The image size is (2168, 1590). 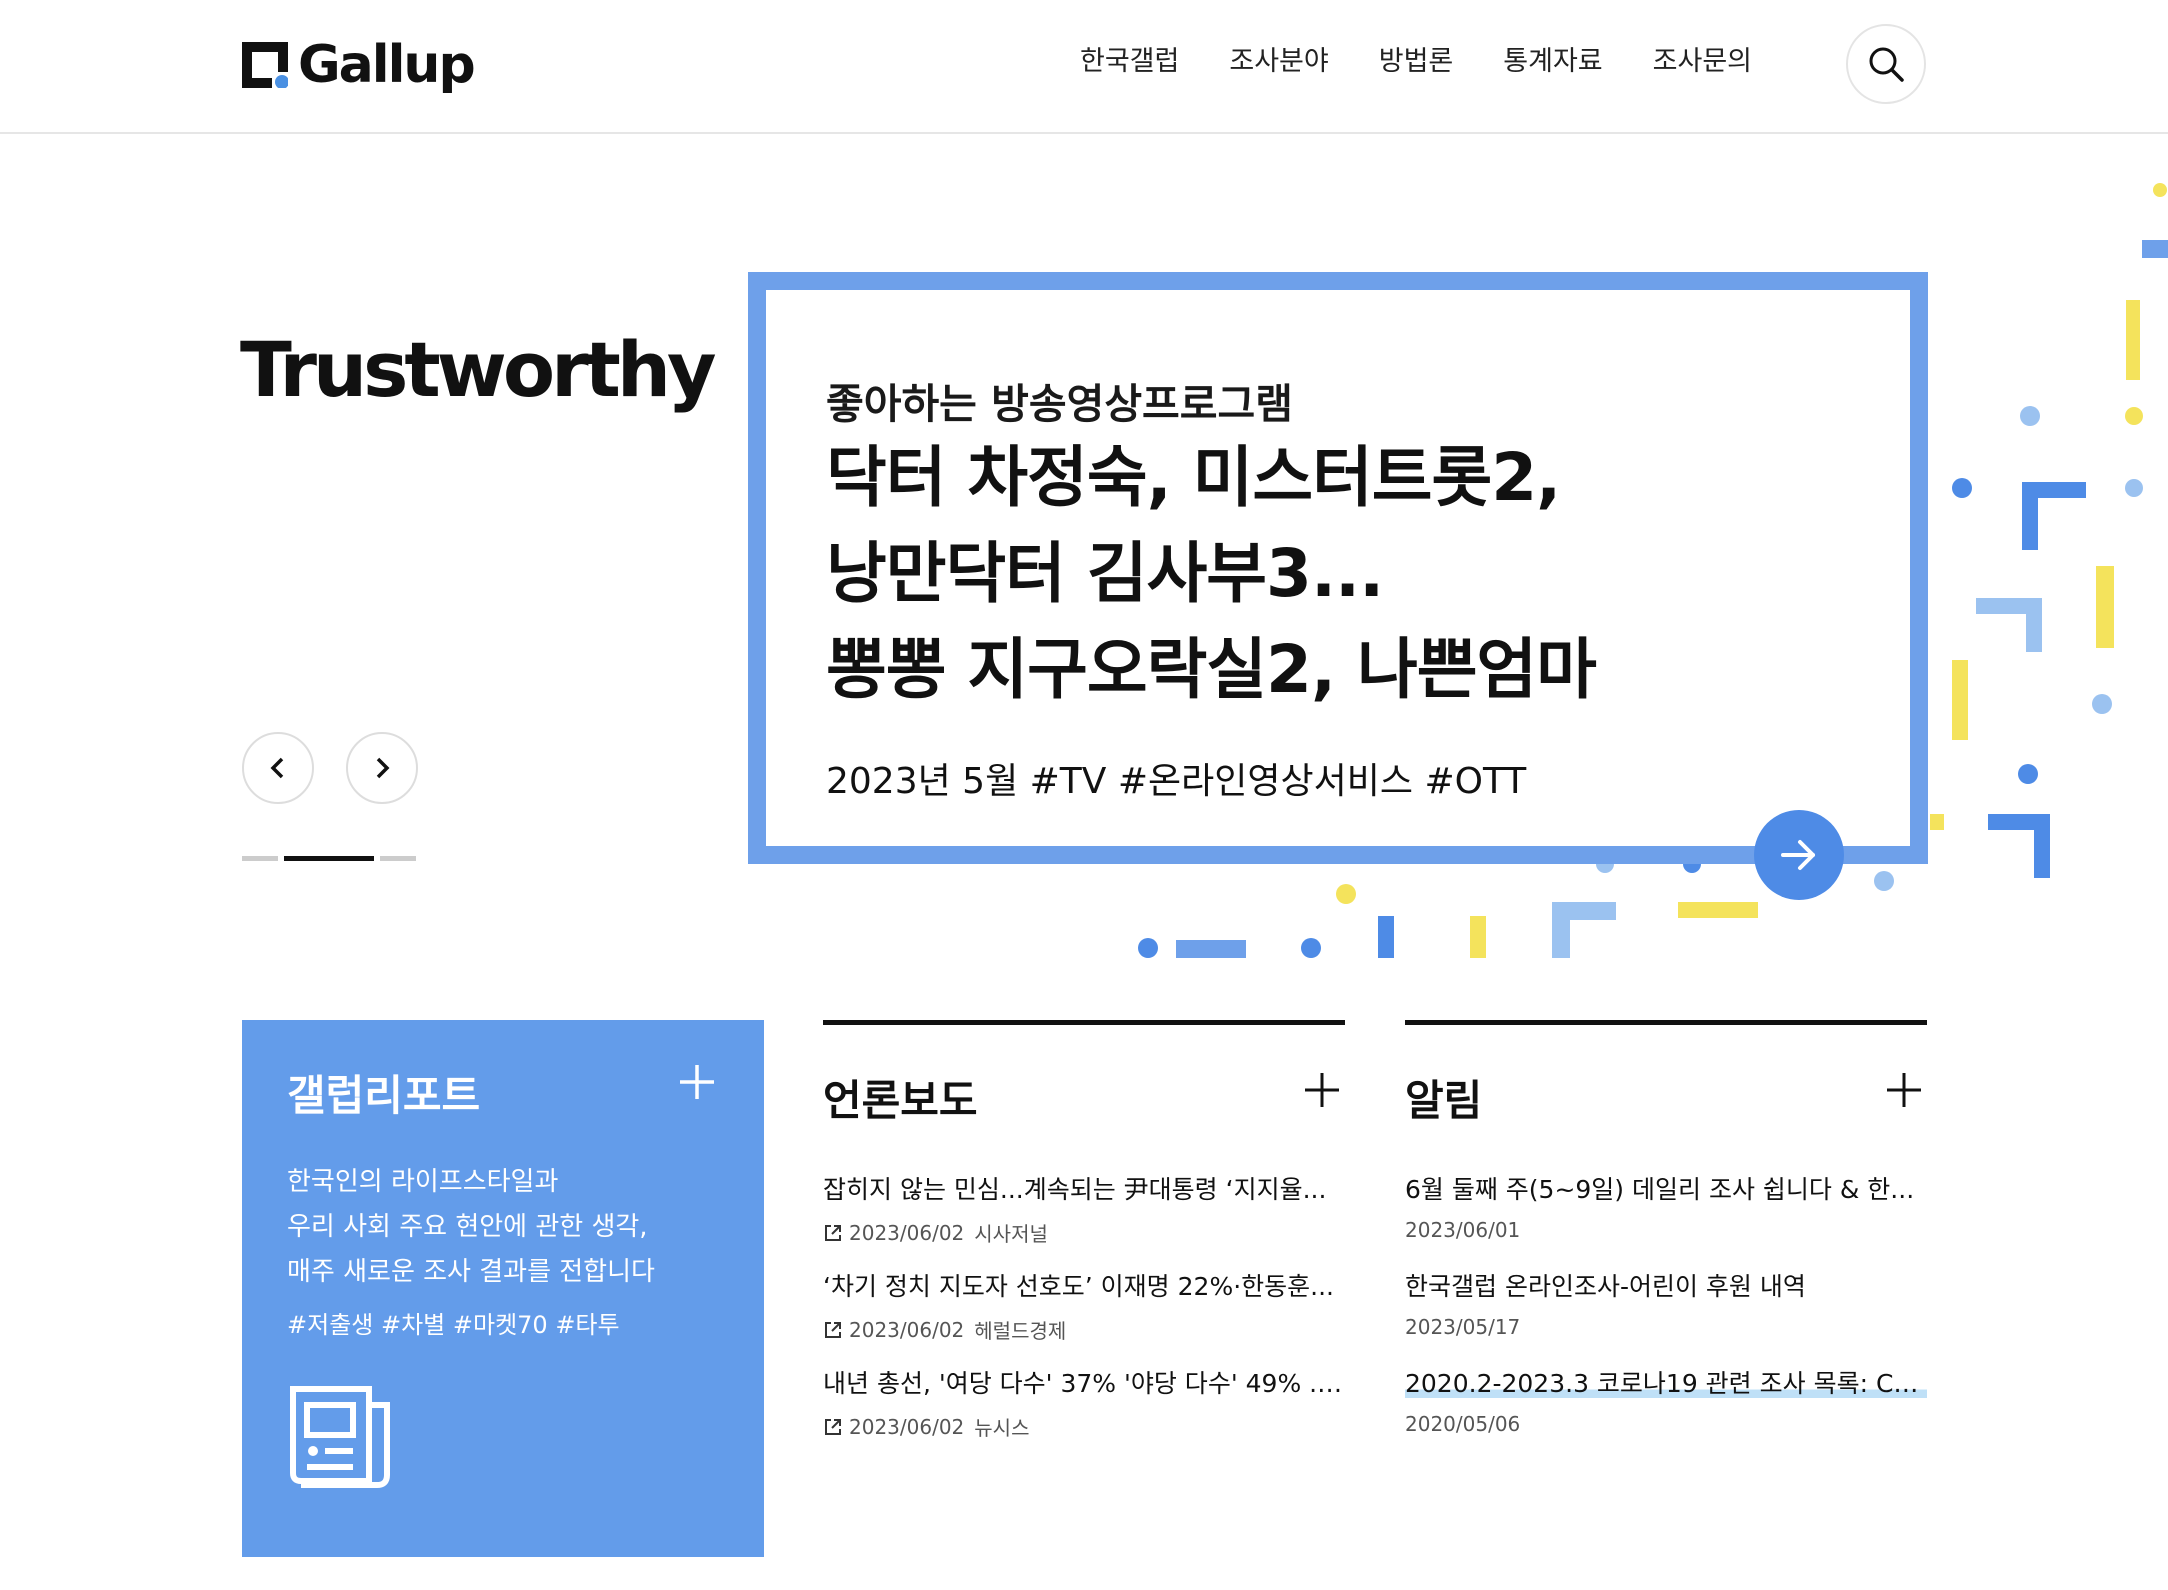 I want to click on press-item-meta: 2023/06/02 시사저널, so click(x=1084, y=1232).